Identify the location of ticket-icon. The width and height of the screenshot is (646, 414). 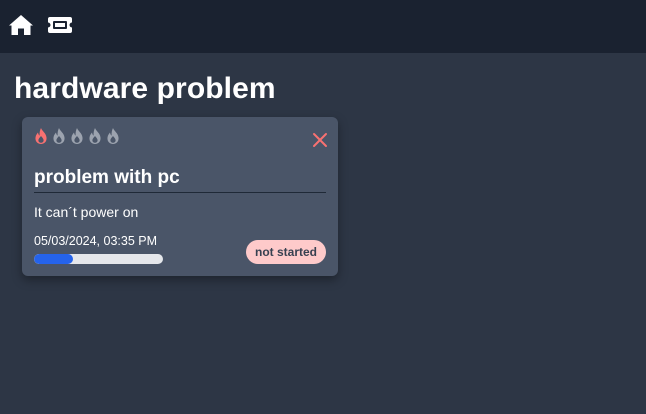
(60, 25).